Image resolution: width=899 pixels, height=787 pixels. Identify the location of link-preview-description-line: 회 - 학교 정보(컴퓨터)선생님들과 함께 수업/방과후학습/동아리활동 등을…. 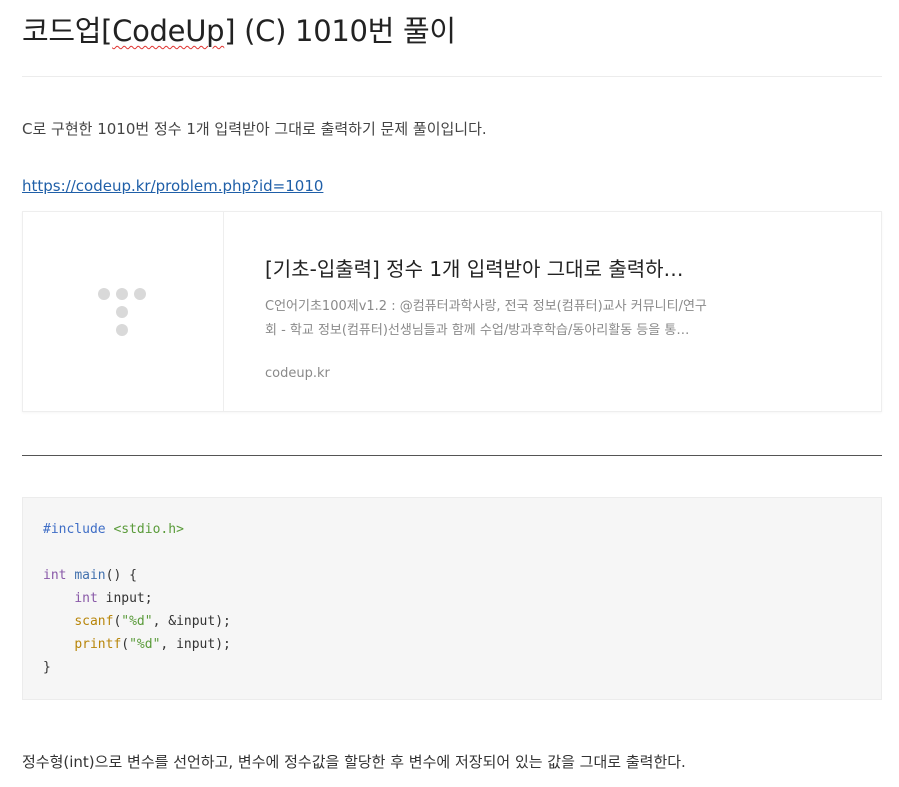
(477, 330).